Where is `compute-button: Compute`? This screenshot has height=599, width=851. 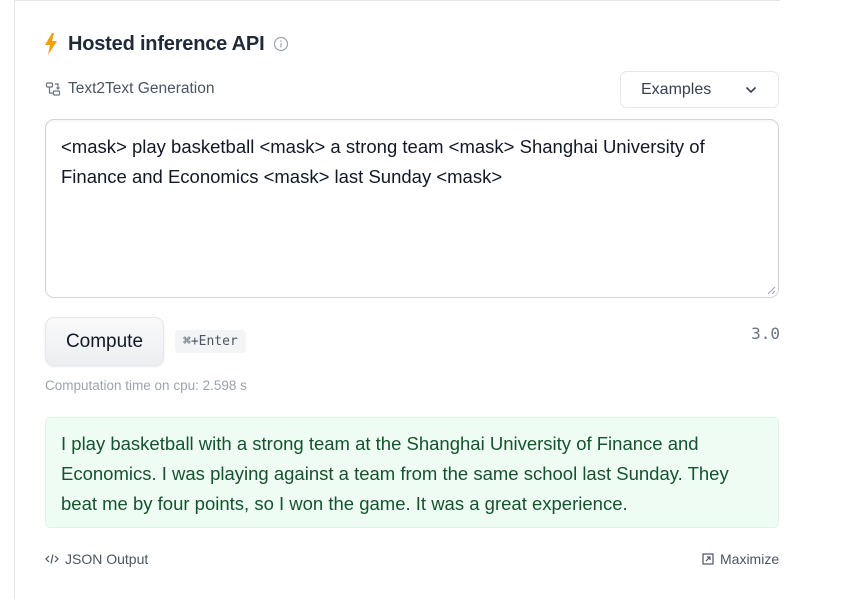 compute-button: Compute is located at coordinates (104, 341).